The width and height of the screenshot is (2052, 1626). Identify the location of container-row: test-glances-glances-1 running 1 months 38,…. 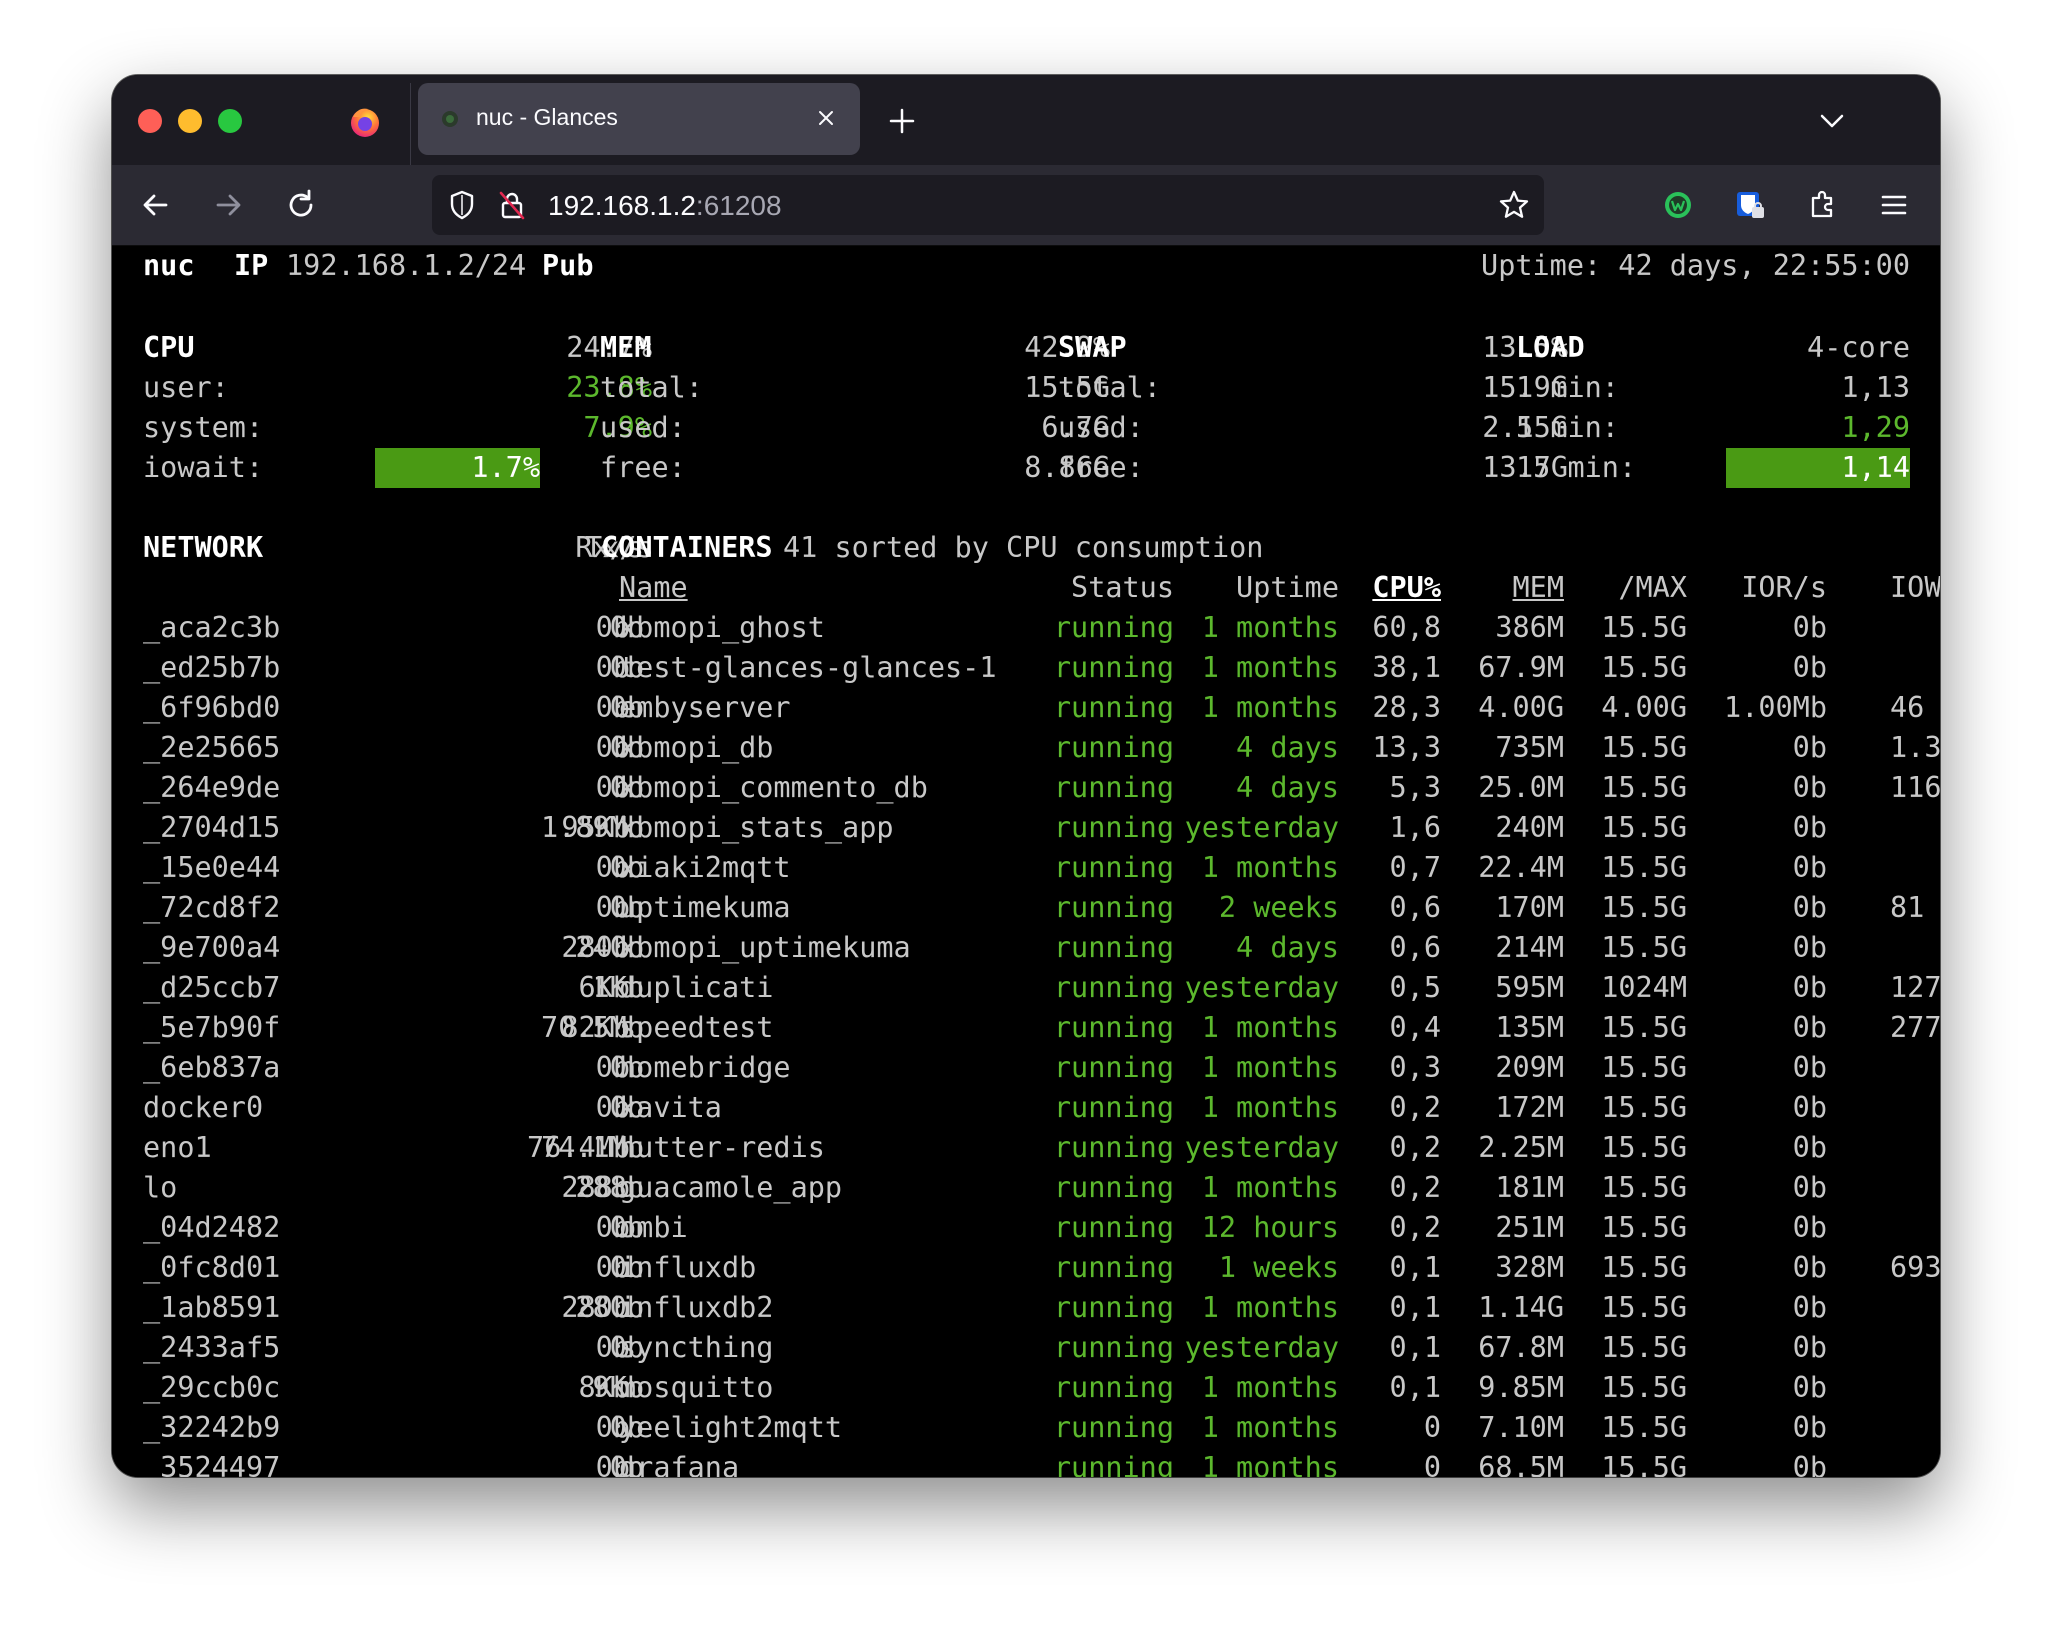
(1026, 668).